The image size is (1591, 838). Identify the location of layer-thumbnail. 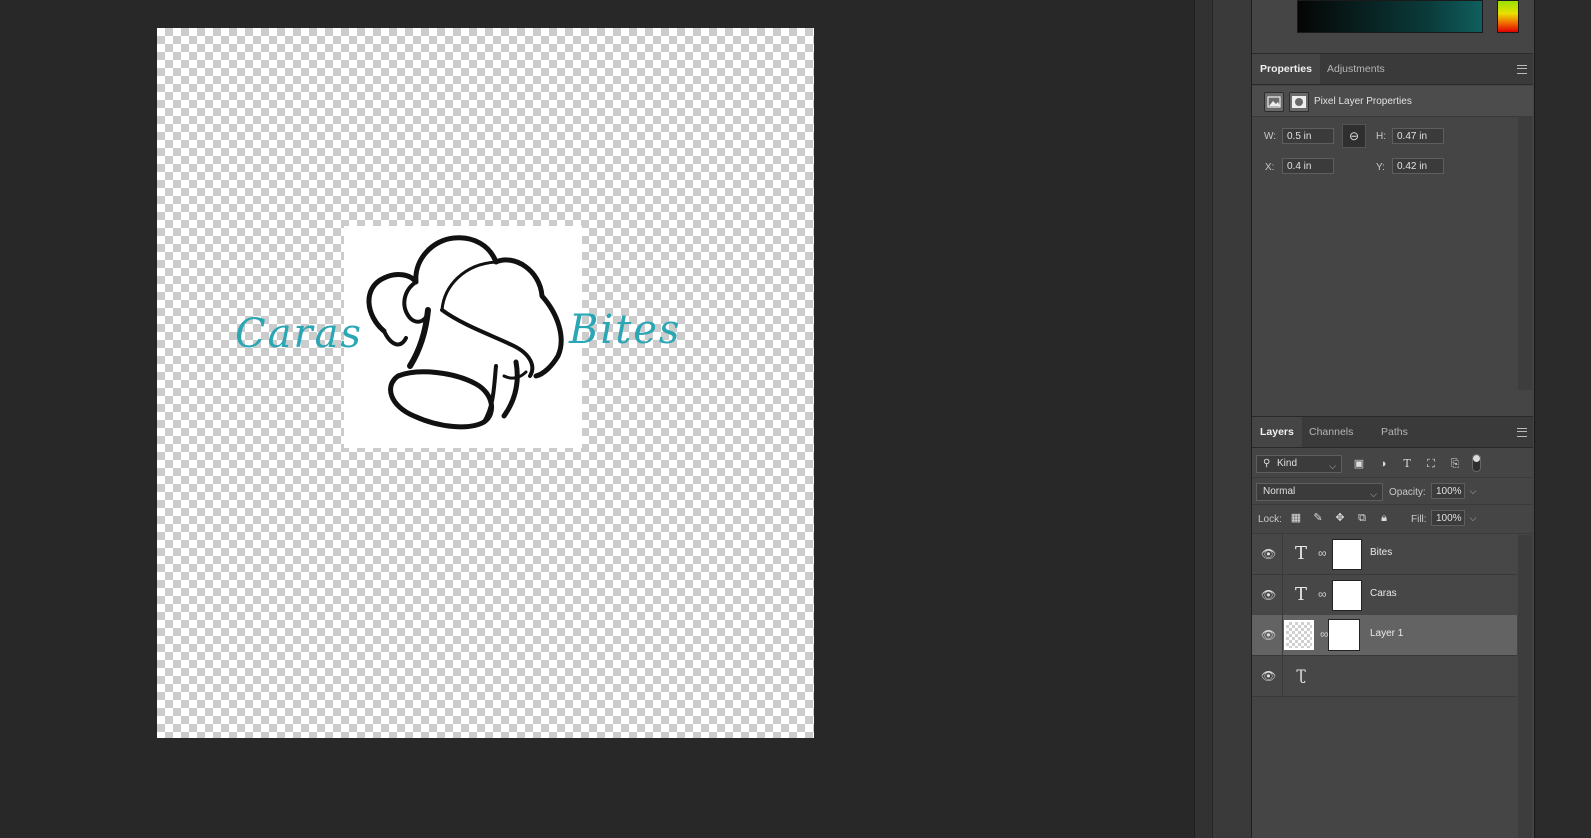
(1299, 635).